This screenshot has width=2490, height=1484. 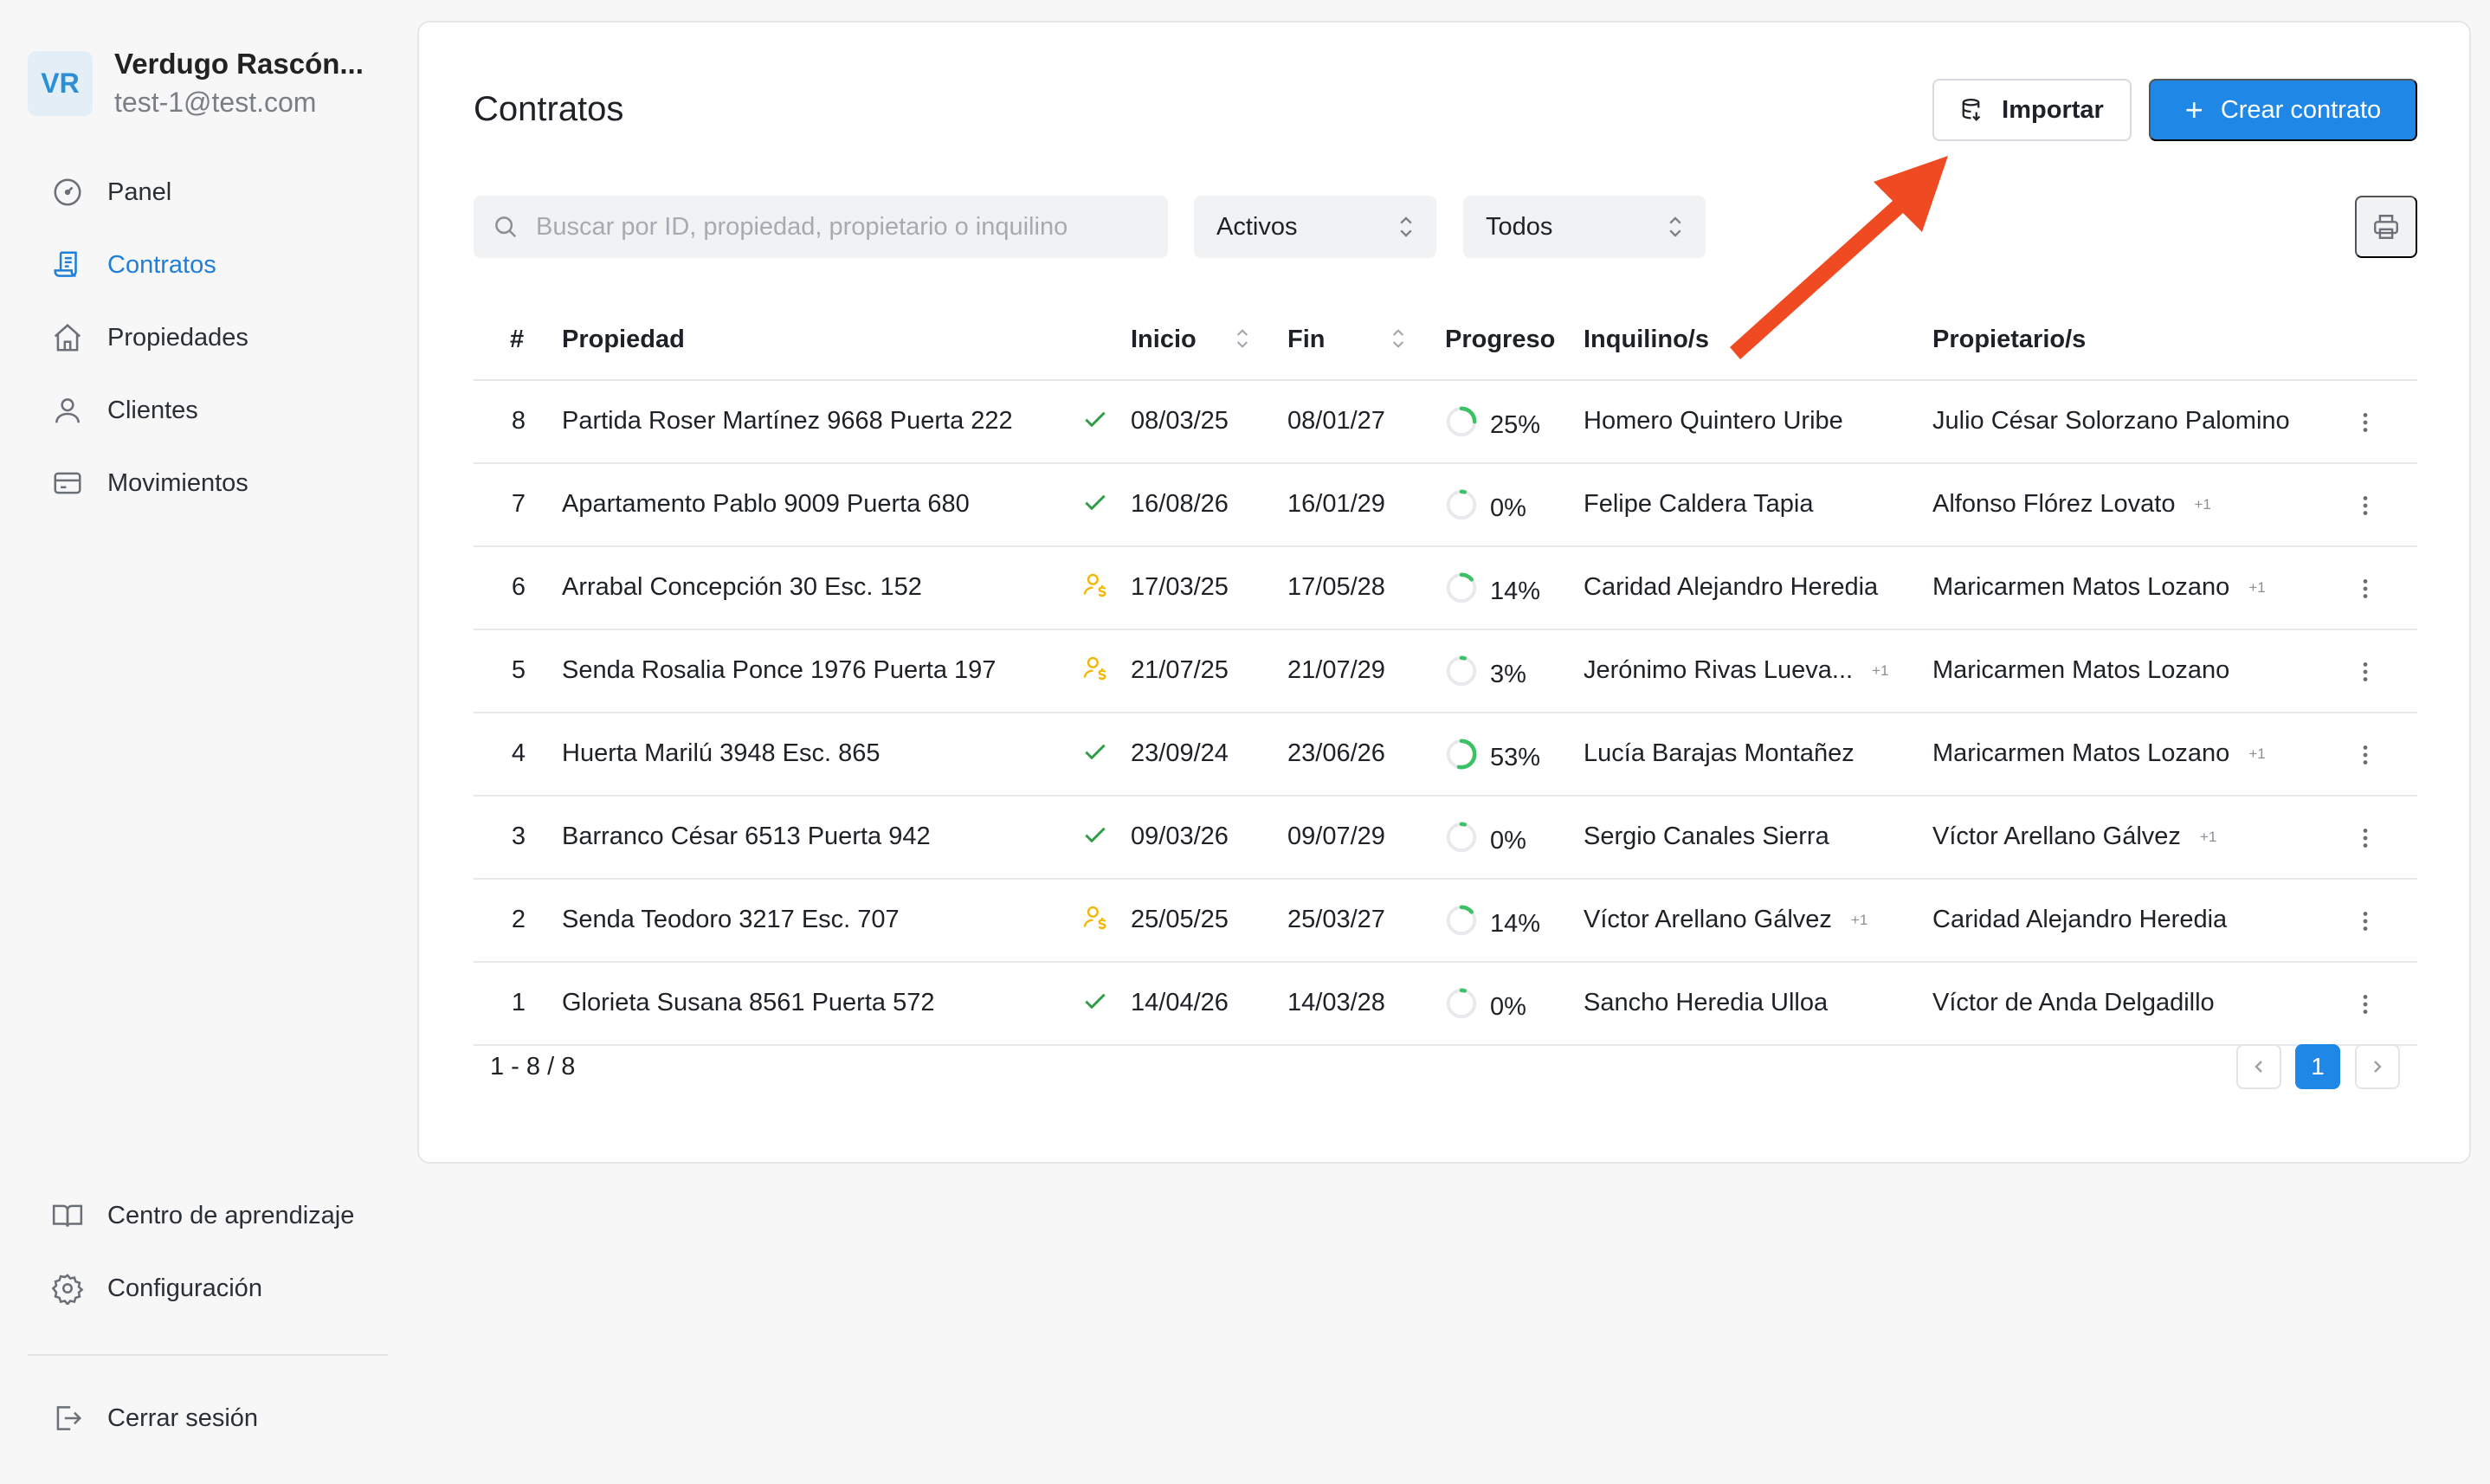 I want to click on owner-name: Maricarmen Matos Lozano, so click(x=2081, y=587).